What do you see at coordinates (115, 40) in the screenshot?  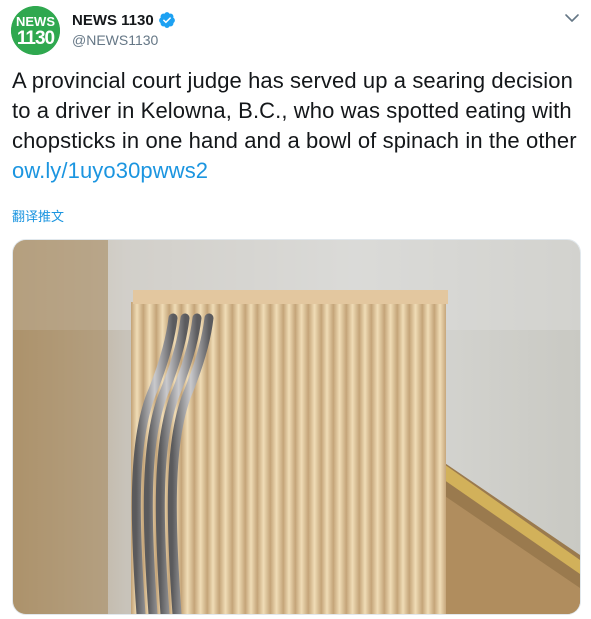 I see `account-handle: @NEWS1130` at bounding box center [115, 40].